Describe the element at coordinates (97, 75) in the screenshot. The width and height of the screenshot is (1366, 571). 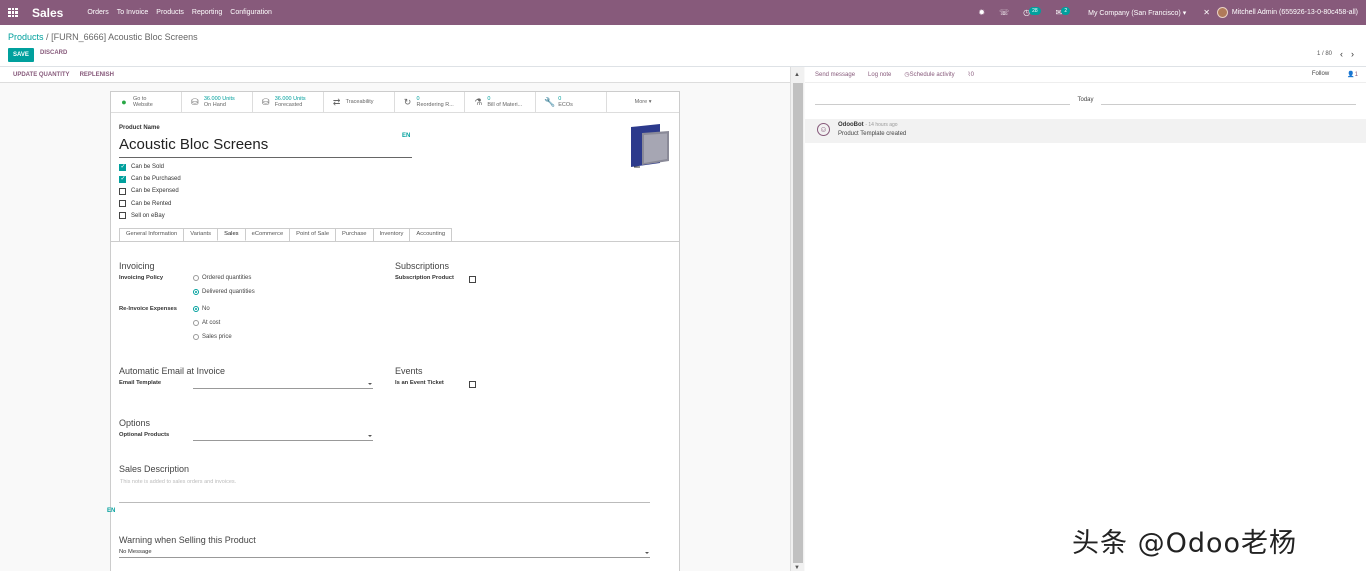
I see `replenish-button: REPLENISH` at that location.